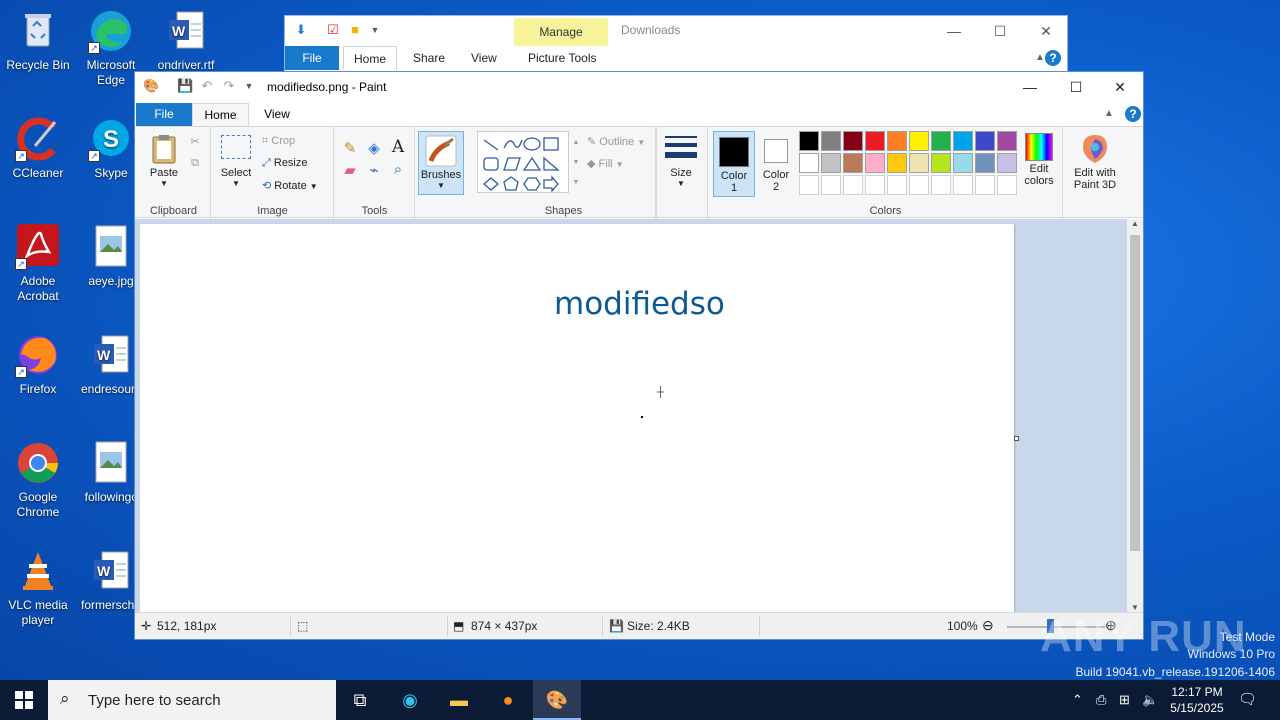 Image resolution: width=1280 pixels, height=720 pixels. I want to click on taskbar-search-box: ⌕ Type here to search, so click(192, 700).